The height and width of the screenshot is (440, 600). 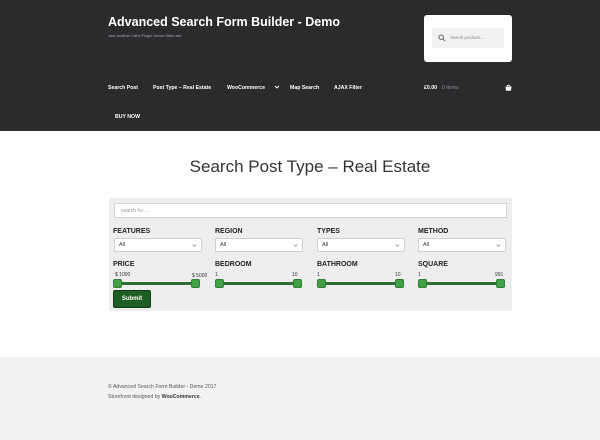 I want to click on price-min-value: $ 1000, so click(x=123, y=275).